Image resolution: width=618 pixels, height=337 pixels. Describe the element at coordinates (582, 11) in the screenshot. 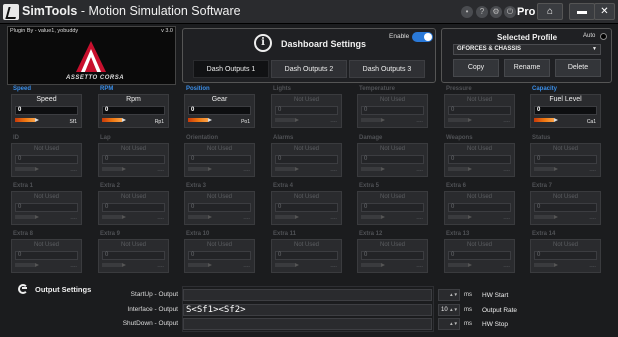

I see `minimize-button: ▬` at that location.